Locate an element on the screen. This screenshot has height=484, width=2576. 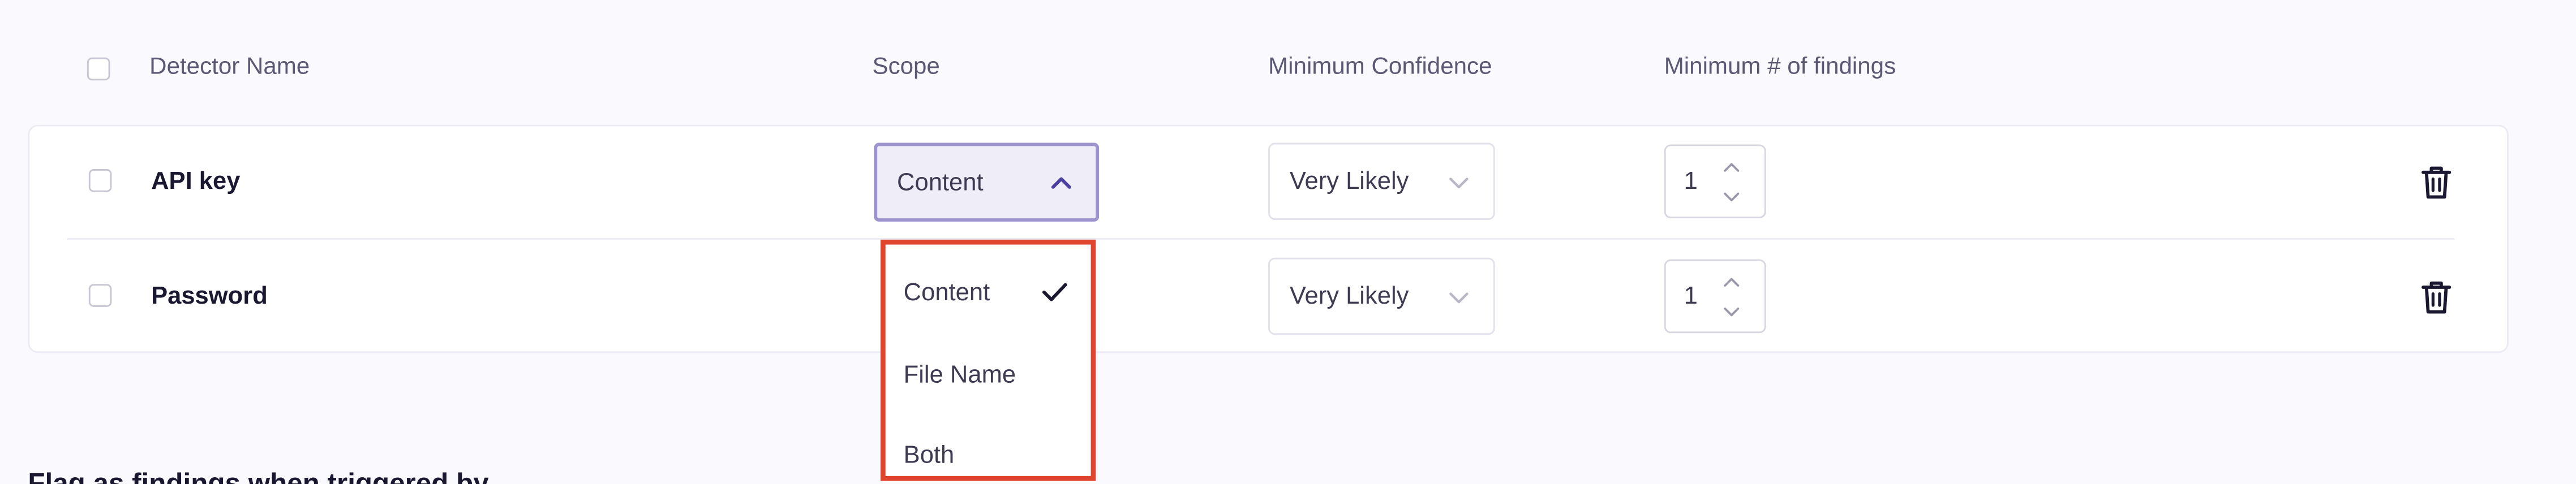
scope-option-file-name: File Name is located at coordinates (960, 375).